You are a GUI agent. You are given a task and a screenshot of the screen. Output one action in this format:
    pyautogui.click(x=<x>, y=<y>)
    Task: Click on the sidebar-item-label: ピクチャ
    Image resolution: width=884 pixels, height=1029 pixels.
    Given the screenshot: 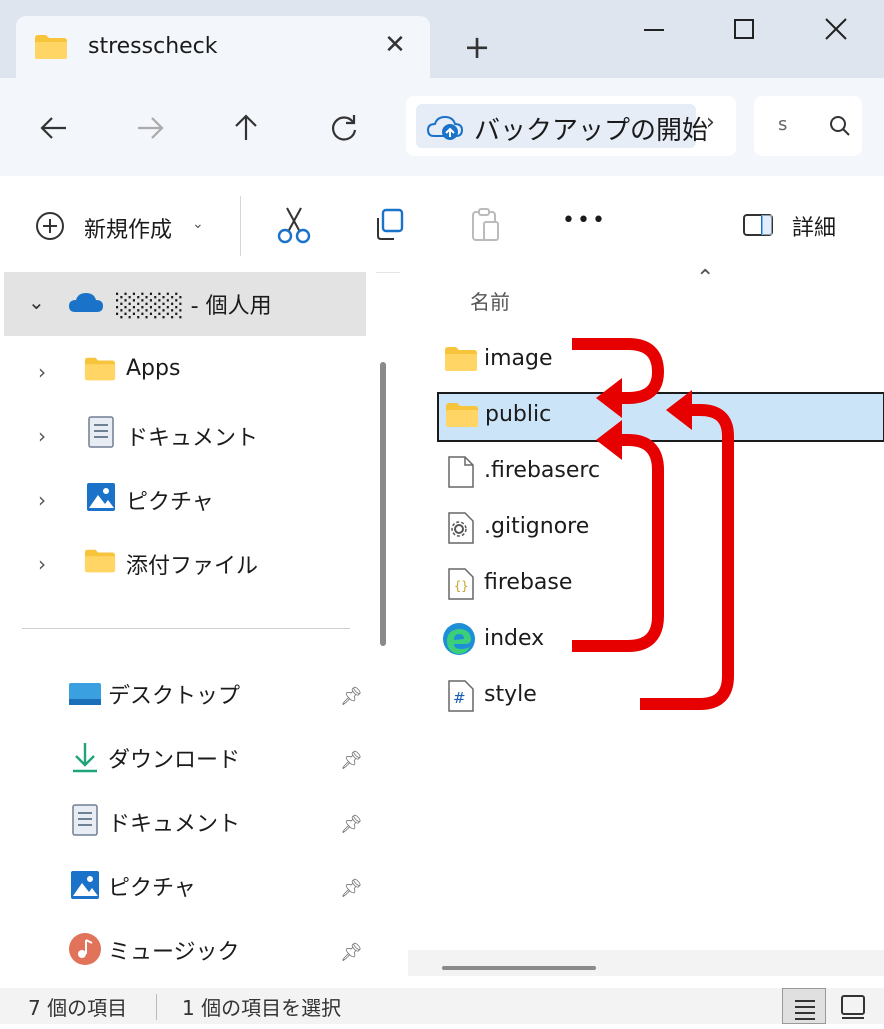 What is the action you would take?
    pyautogui.click(x=170, y=502)
    